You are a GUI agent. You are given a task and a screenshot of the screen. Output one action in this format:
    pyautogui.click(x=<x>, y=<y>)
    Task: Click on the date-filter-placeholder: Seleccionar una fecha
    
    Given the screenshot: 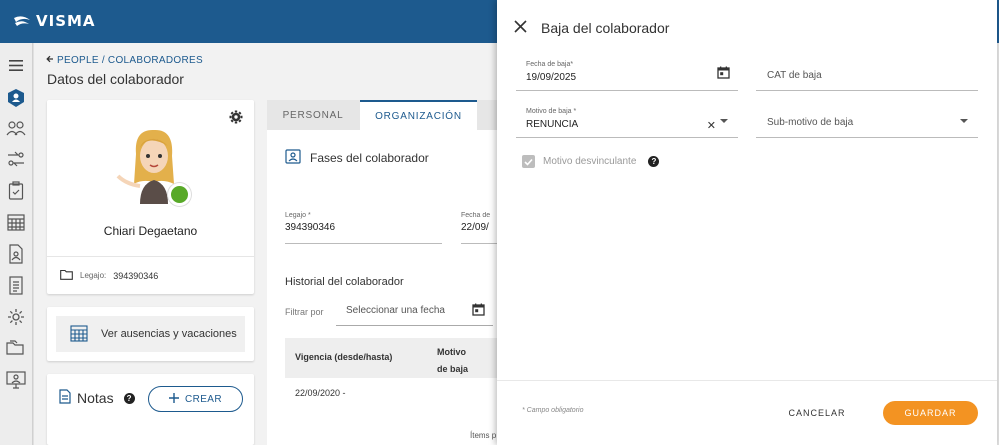 What is the action you would take?
    pyautogui.click(x=395, y=310)
    